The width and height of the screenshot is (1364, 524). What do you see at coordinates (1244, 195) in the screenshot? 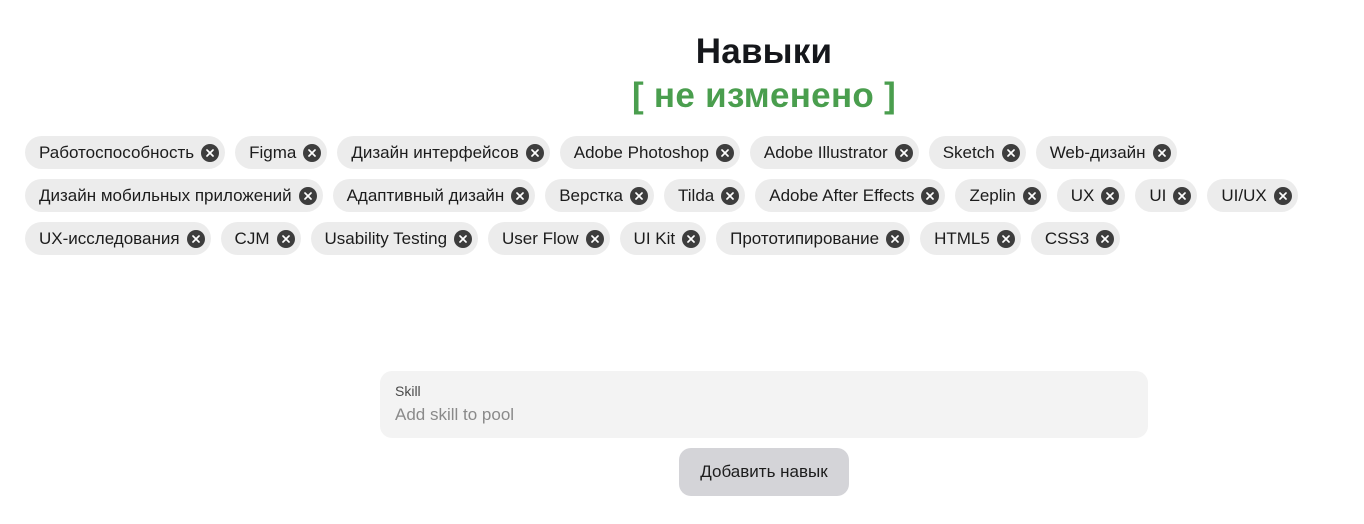
I see `skill-chip-label: UI/UX` at bounding box center [1244, 195].